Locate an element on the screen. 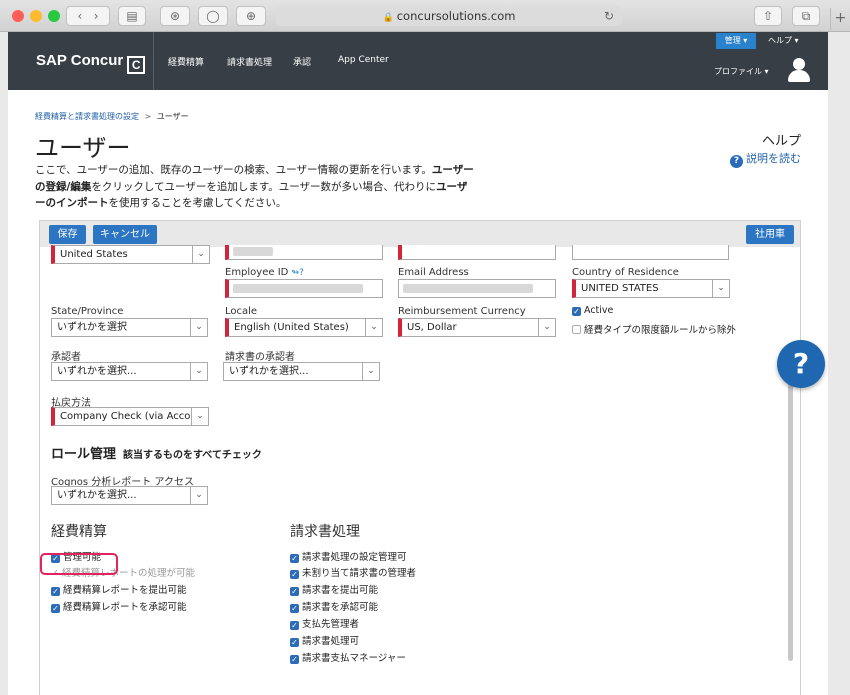  help-circle-icon: ? is located at coordinates (736, 161).